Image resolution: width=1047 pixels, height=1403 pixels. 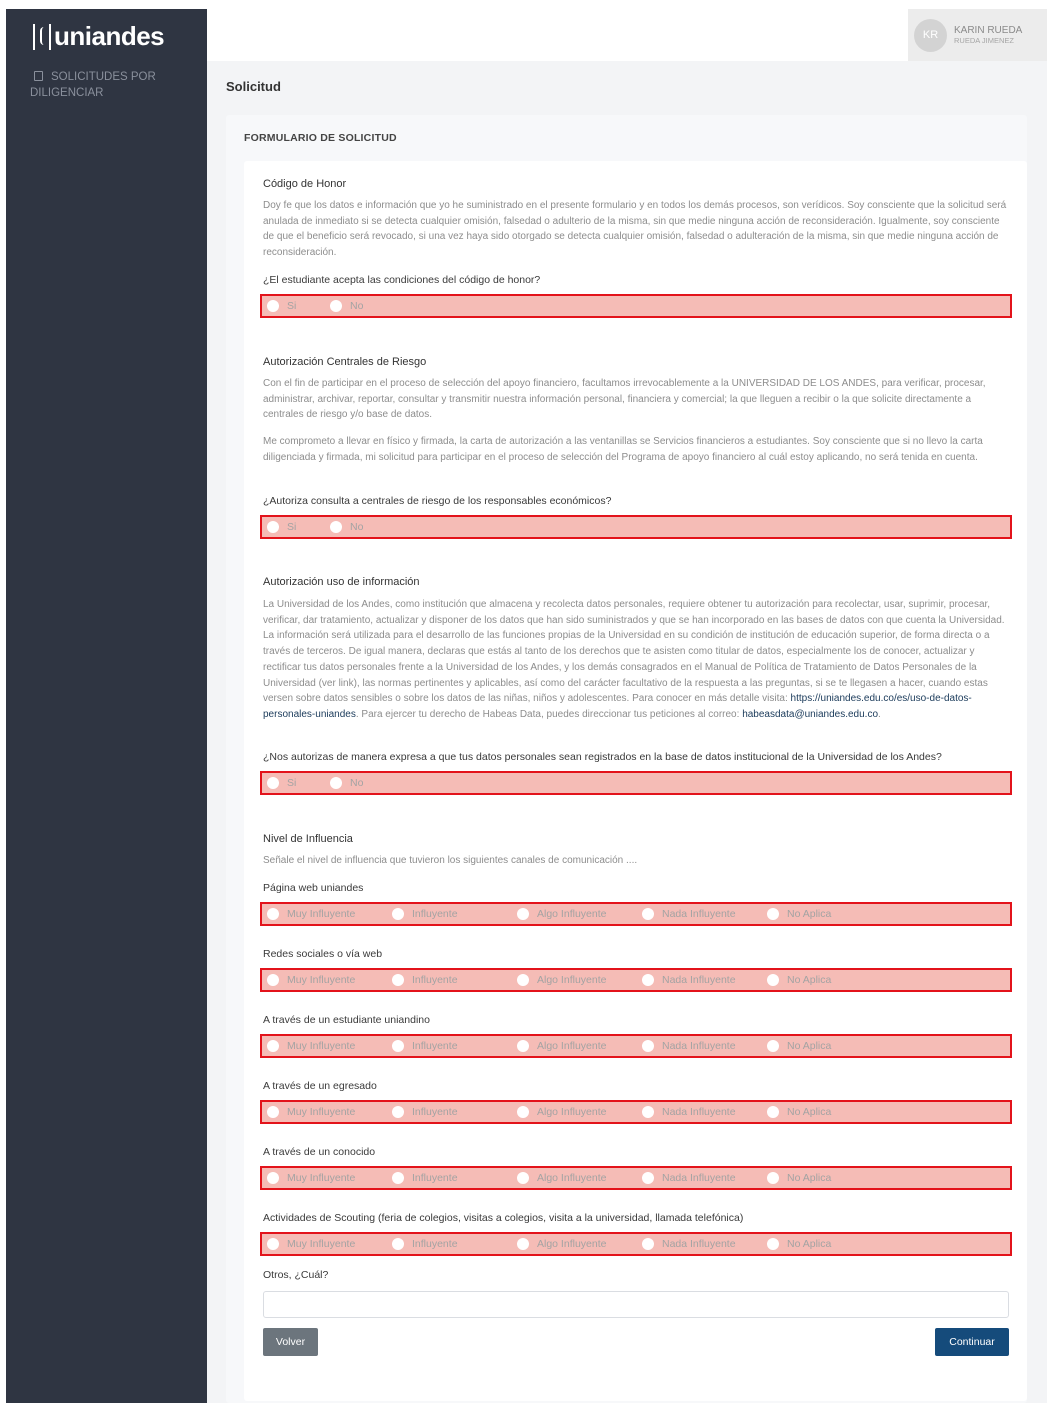 What do you see at coordinates (810, 714) in the screenshot?
I see `habeas-data-email-link: habeasdata@uniandes.edu.co` at bounding box center [810, 714].